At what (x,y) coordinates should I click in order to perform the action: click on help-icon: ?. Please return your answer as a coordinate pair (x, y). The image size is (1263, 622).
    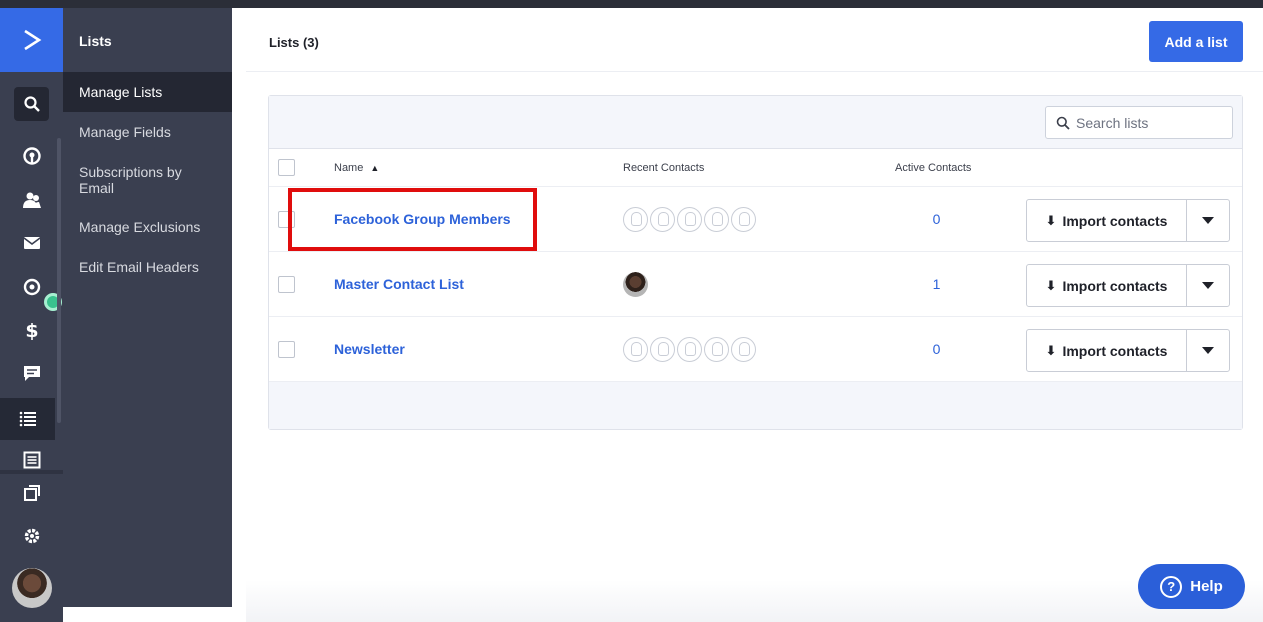
    Looking at the image, I should click on (1171, 586).